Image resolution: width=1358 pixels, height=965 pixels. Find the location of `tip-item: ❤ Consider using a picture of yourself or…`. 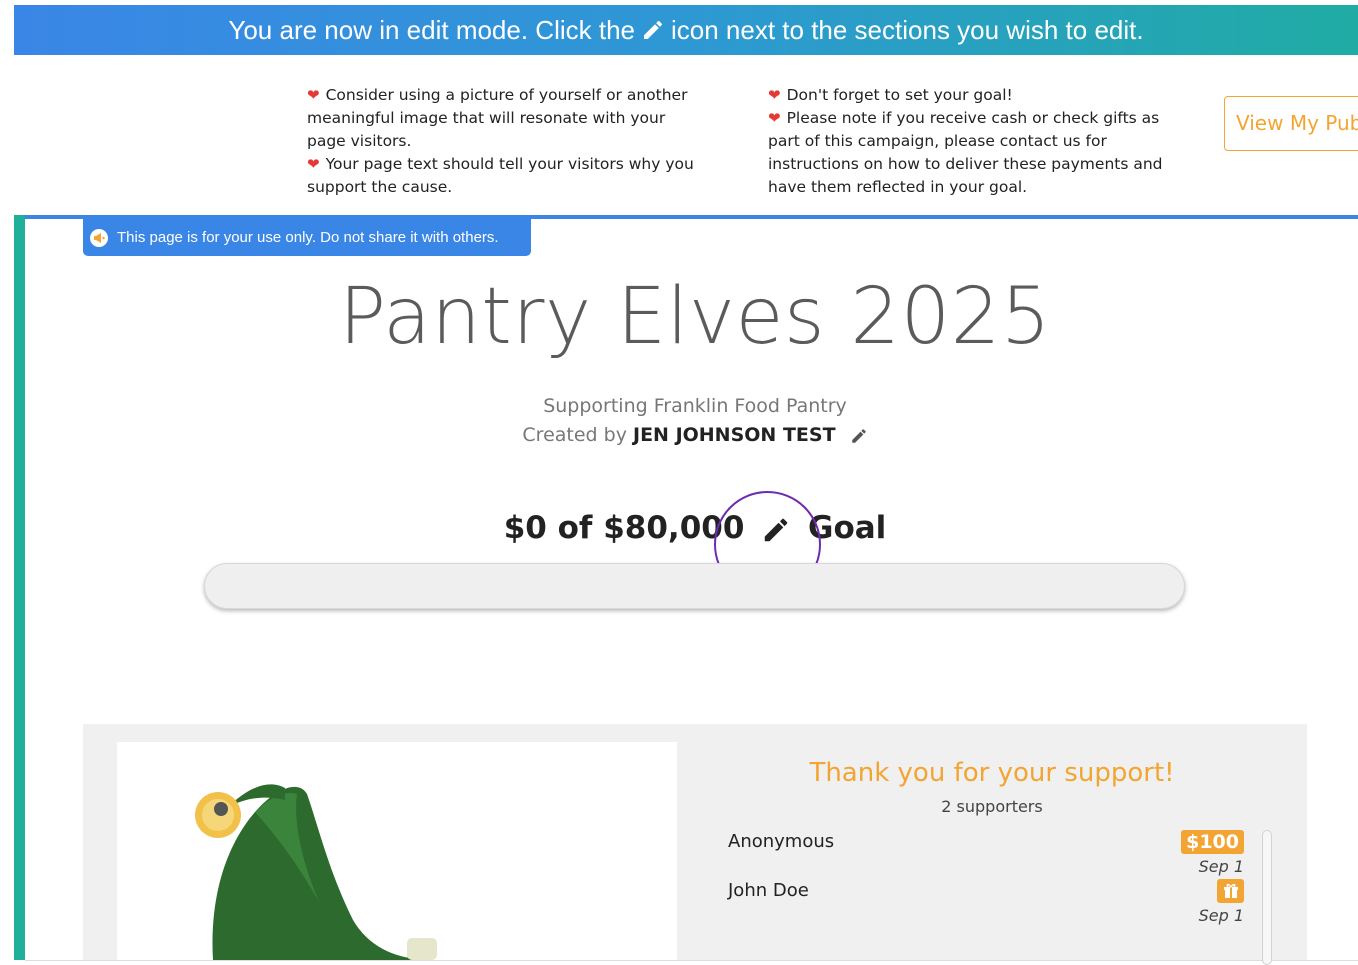

tip-item: ❤ Consider using a picture of yourself or… is located at coordinates (497, 118).